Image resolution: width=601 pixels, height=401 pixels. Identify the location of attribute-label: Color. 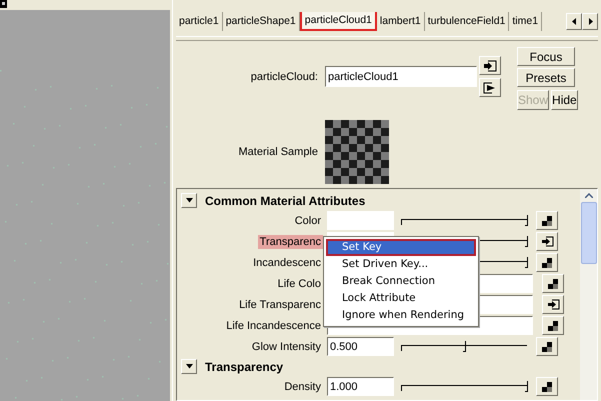
(308, 221).